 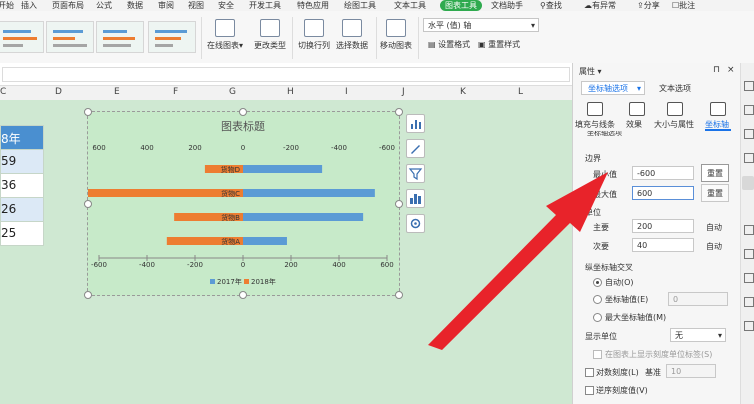 What do you see at coordinates (595, 109) in the screenshot?
I see `fill-line-icon` at bounding box center [595, 109].